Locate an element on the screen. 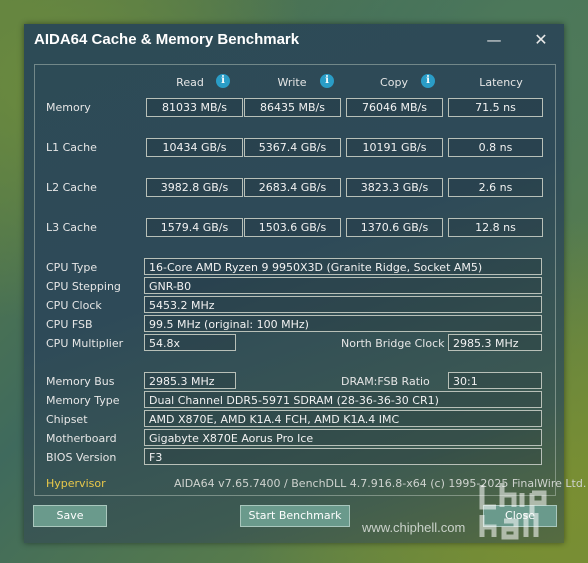  title-bar: AIDA64 Cache & Memory Benchmark — ✕ is located at coordinates (294, 41).